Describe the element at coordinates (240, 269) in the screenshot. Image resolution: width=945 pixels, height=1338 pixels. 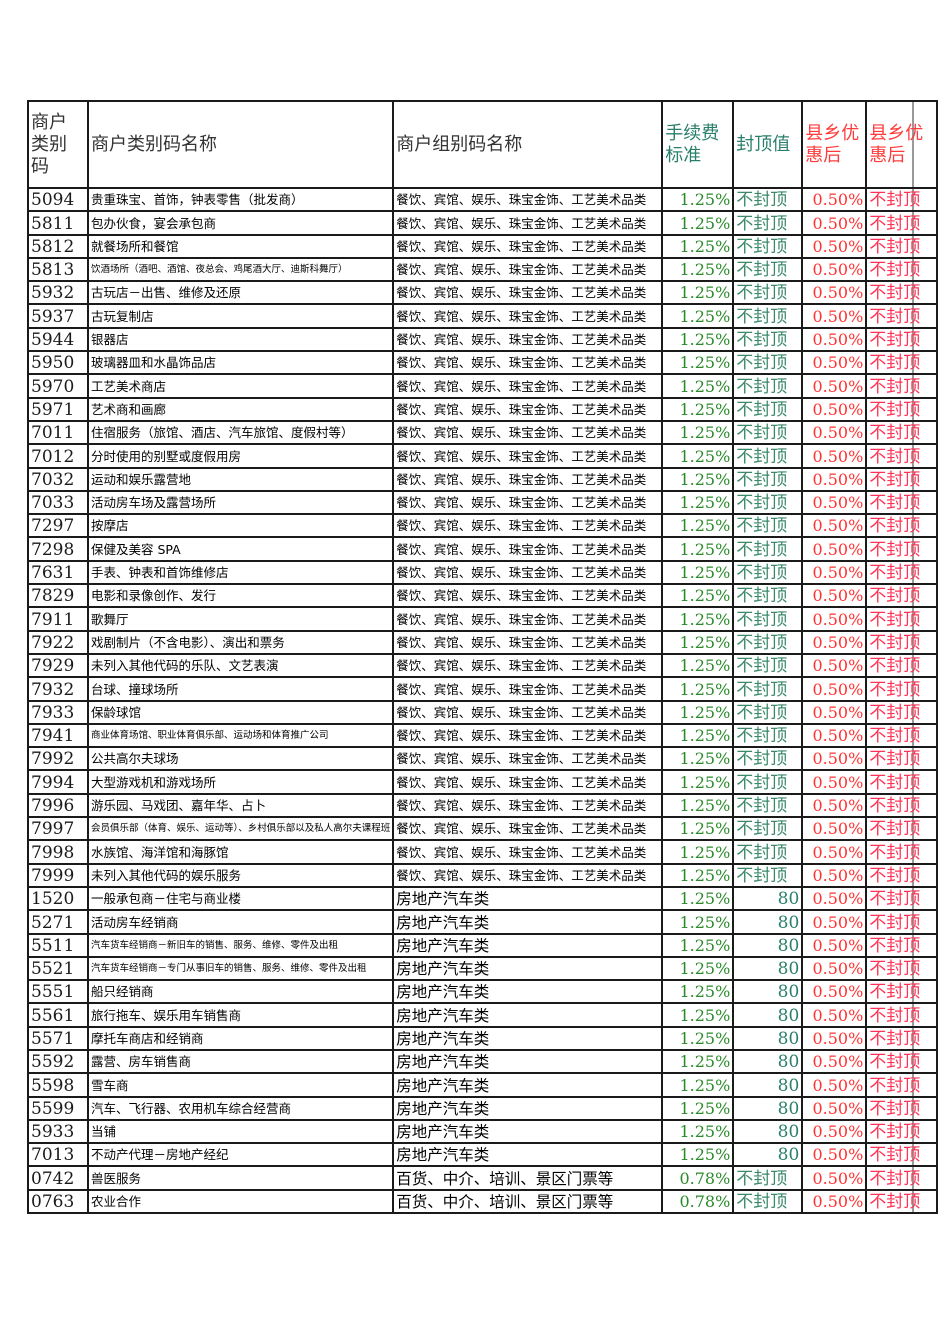
I see `cell-name: 饮酒场所（酒吧、酒馆、夜总会、鸡尾酒大厅、迪斯科舞厅）` at that location.